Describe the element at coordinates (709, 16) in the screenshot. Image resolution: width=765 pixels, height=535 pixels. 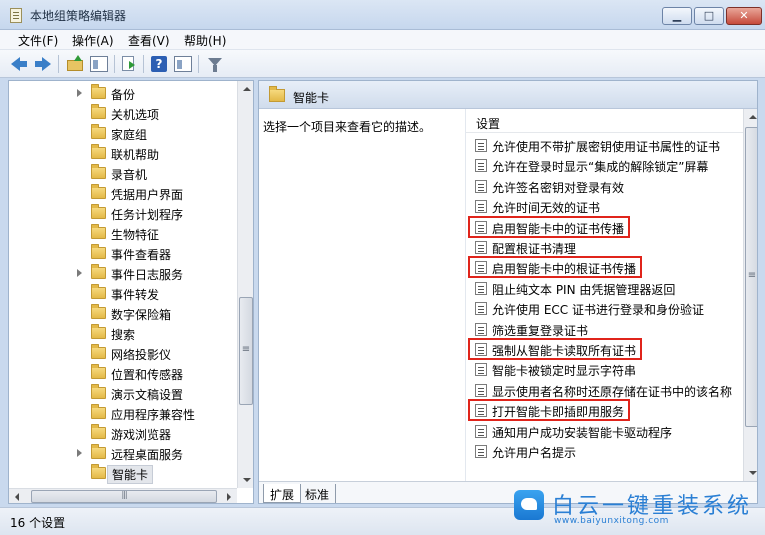
I see `maximize-button: □` at that location.